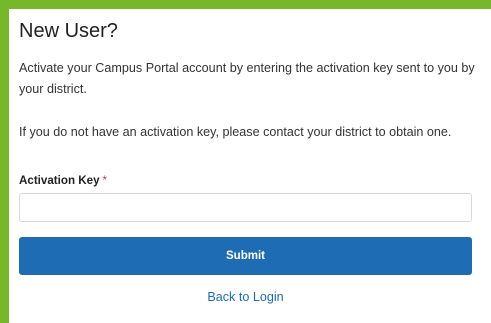  I want to click on back-to-login-link: Back to Login, so click(245, 297).